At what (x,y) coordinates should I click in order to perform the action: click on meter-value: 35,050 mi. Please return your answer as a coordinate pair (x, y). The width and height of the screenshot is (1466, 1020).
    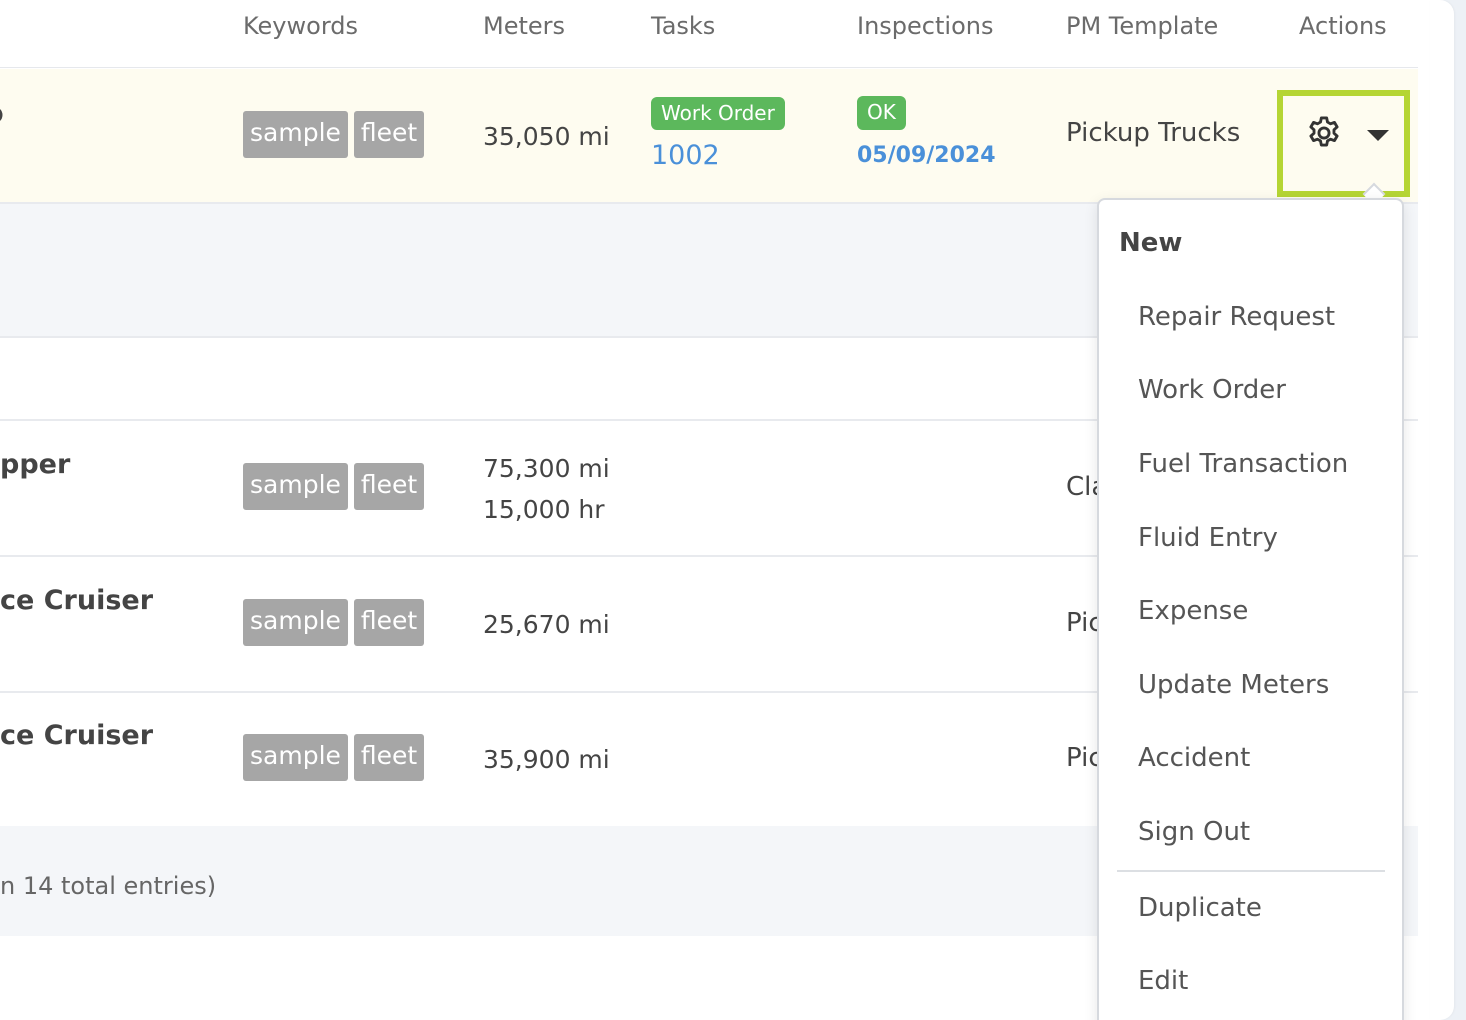
    Looking at the image, I should click on (546, 136).